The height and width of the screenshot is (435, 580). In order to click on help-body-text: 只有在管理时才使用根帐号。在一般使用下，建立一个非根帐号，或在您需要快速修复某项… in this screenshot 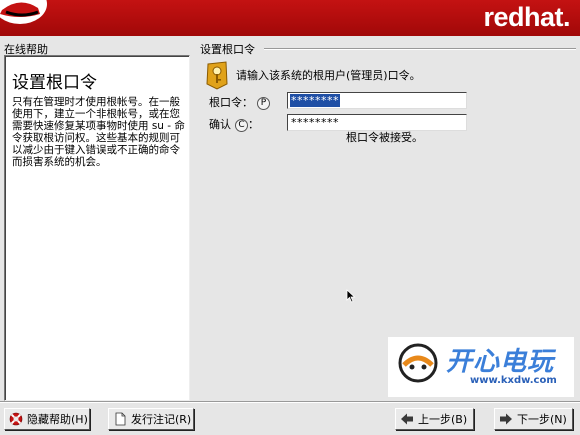, I will do `click(98, 132)`.